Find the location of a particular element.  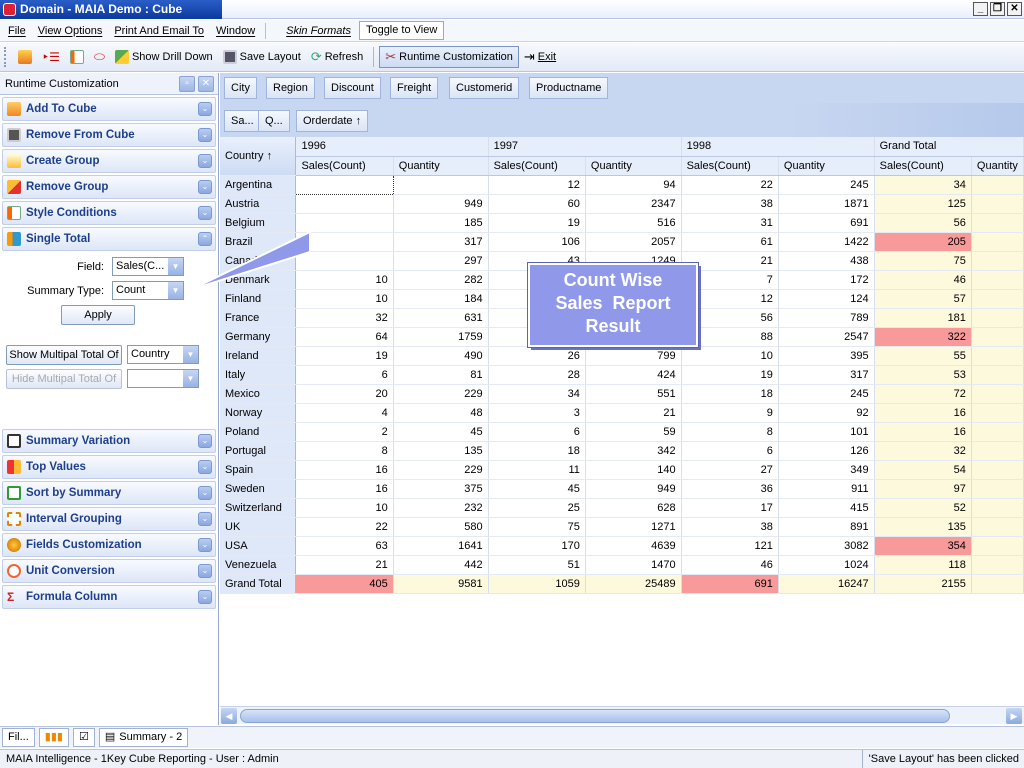

table-cell: 92 is located at coordinates (826, 413).